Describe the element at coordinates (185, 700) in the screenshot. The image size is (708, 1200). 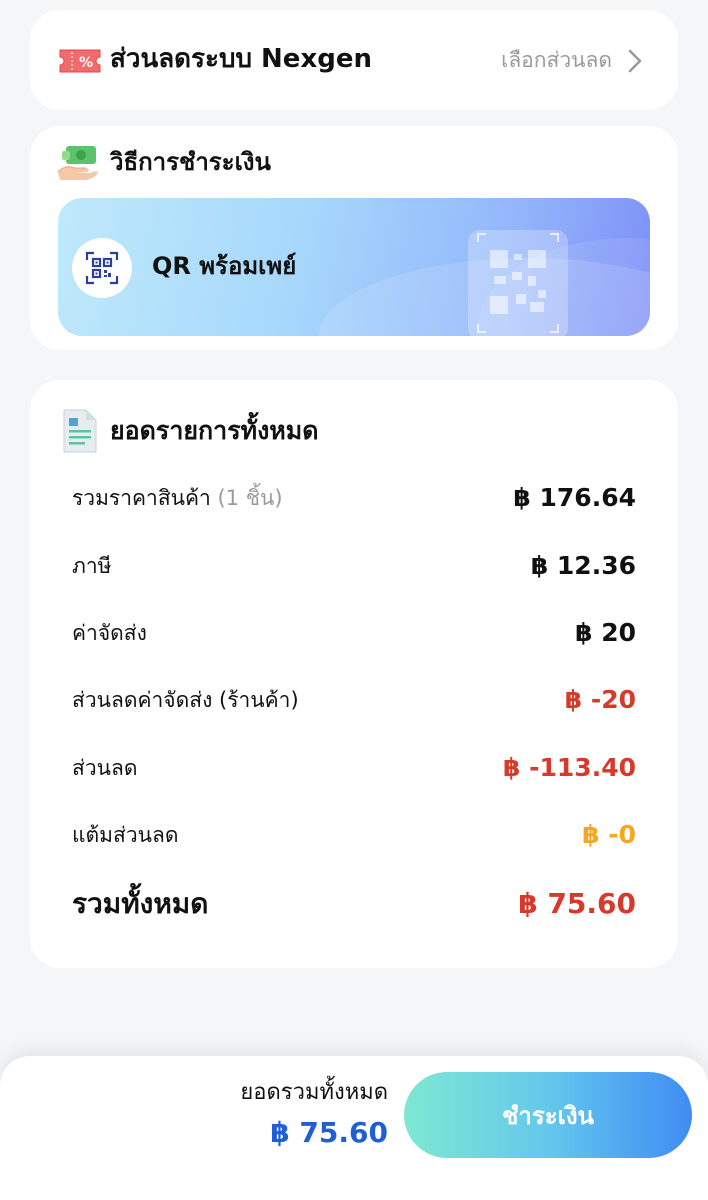
I see `shipping-discount-label: ส่วนลดค่าจัดส่ง (ร้านค้า)` at that location.